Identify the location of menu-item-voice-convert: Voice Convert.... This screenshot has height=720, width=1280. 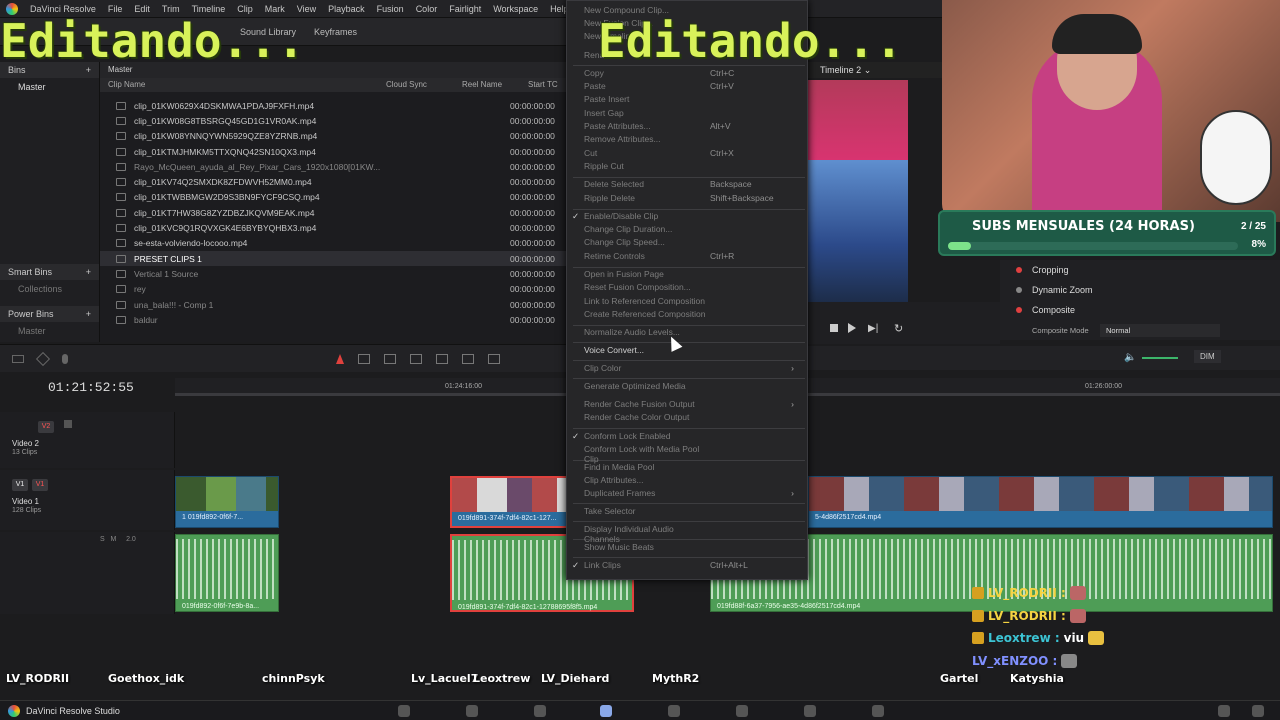
(695, 351).